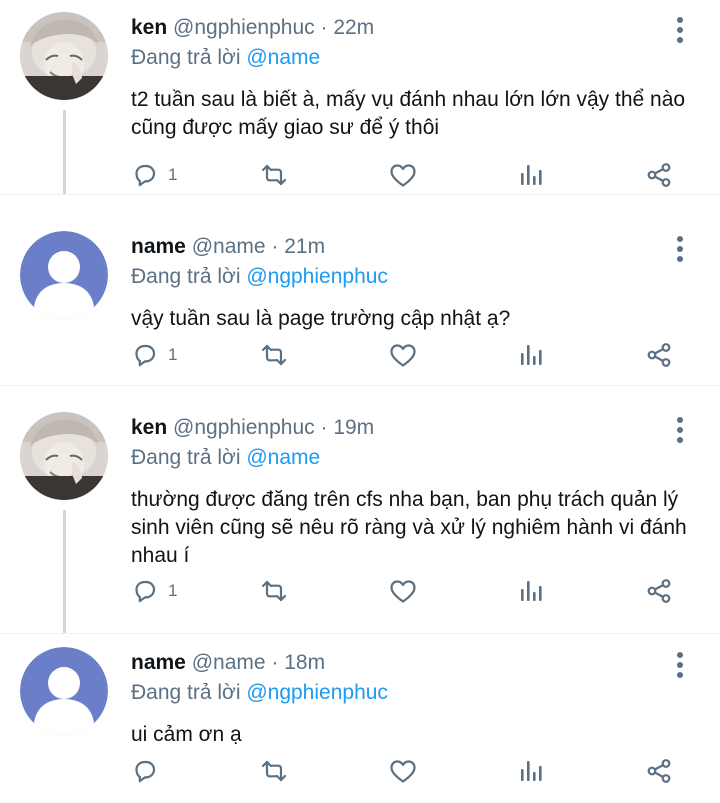 The width and height of the screenshot is (720, 803). I want to click on tweet-text: ui cảm ơn ạ, so click(186, 734).